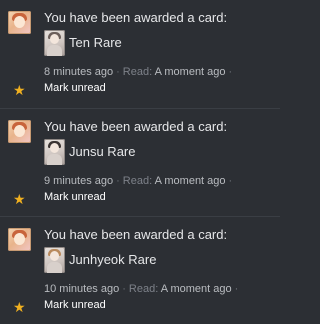 Image resolution: width=320 pixels, height=324 pixels. I want to click on awarded-card: Junsu Rare, so click(89, 152).